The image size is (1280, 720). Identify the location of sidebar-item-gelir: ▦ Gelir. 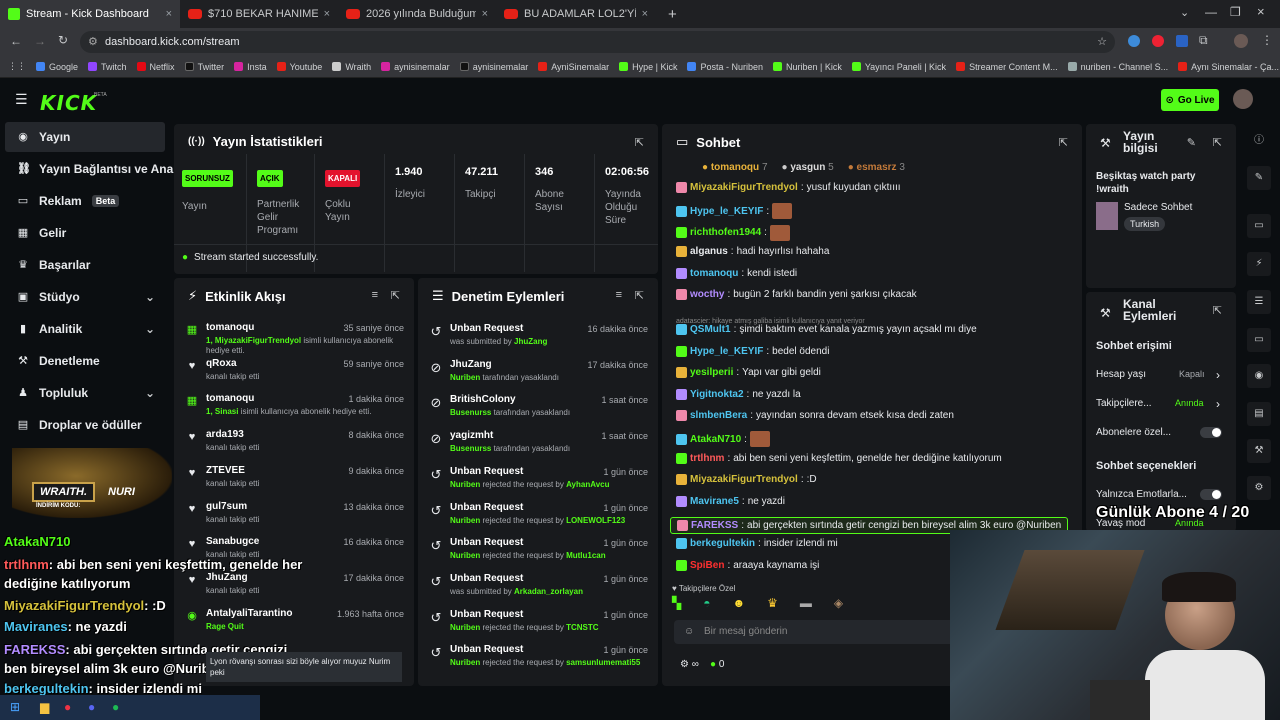
(85, 233).